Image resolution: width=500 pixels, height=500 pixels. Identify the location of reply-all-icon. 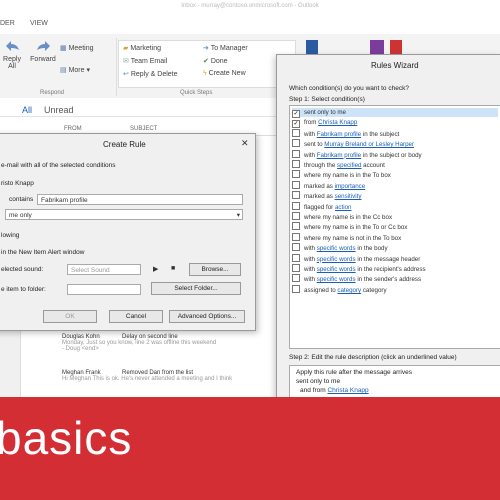
(12, 46).